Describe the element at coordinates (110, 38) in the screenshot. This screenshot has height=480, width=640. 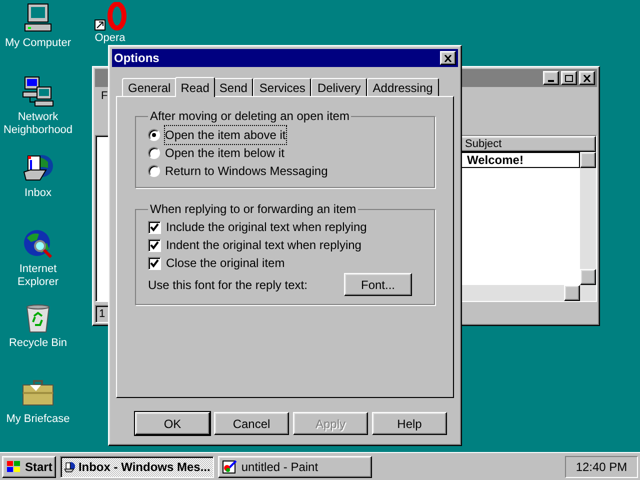
I see `icon-label: Opera` at that location.